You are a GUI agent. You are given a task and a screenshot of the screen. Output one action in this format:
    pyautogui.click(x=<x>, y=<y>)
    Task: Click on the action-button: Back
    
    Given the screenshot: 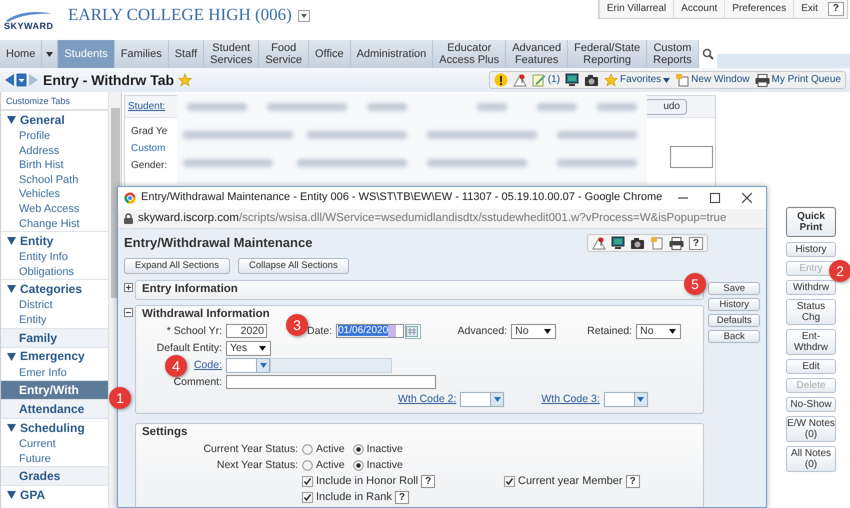 What is the action you would take?
    pyautogui.click(x=734, y=336)
    